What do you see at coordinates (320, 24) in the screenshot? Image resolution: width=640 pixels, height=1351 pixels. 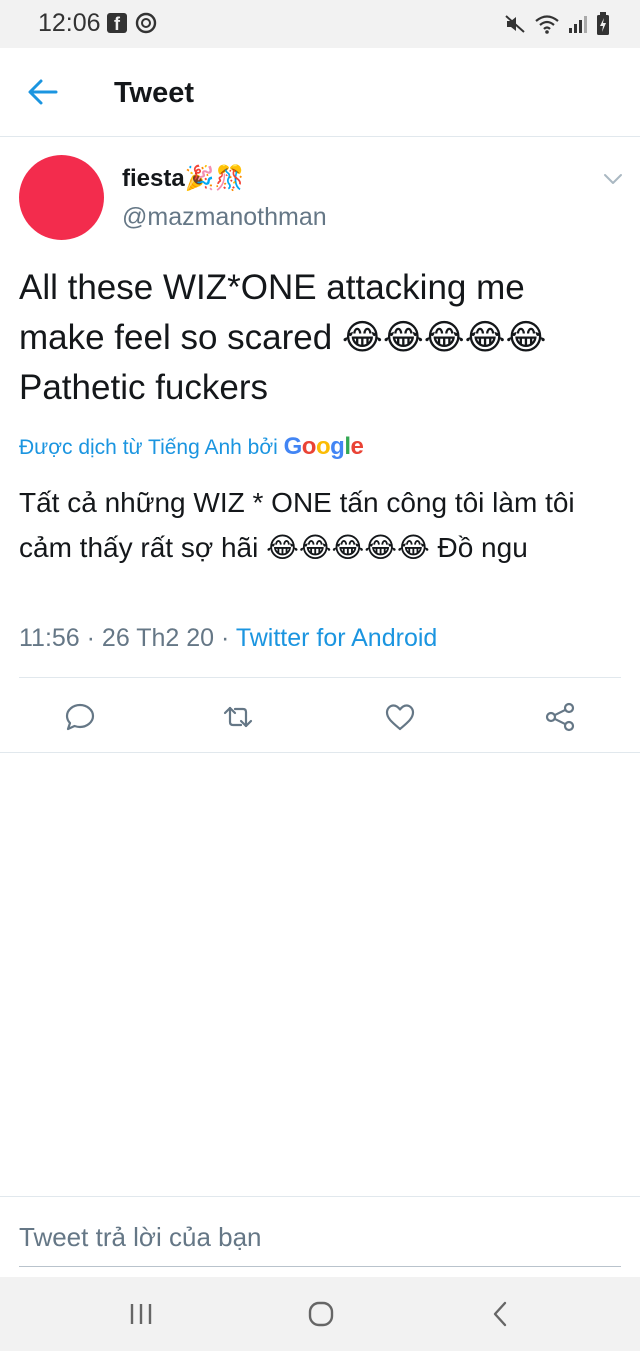 I see `status-bar: 12:06 f` at bounding box center [320, 24].